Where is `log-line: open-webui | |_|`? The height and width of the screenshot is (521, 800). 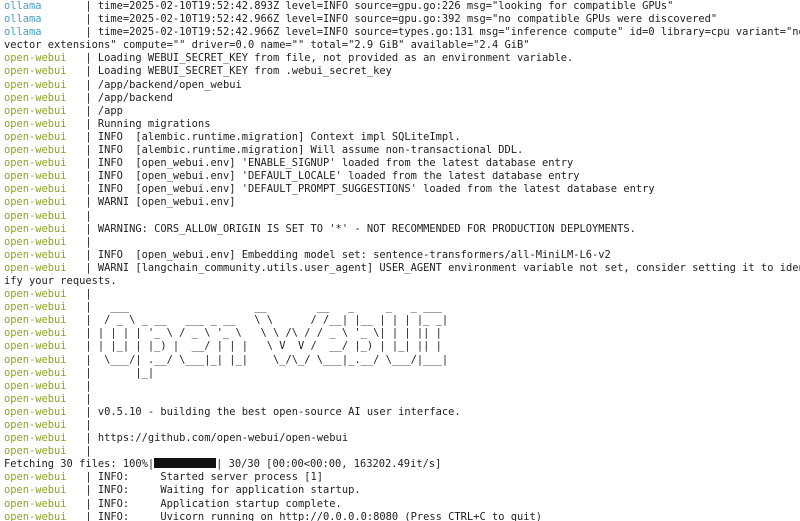
log-line: open-webui | |_| is located at coordinates (402, 373).